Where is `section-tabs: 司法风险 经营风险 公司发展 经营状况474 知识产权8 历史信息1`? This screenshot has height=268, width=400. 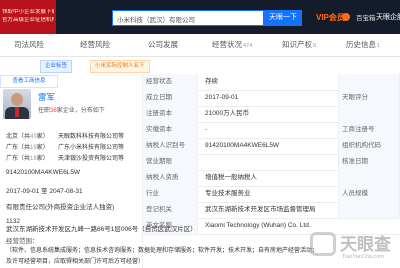
section-tabs: 司法风险 经营风险 公司发展 经营状况474 知识产权8 历史信息1 is located at coordinates (200, 45).